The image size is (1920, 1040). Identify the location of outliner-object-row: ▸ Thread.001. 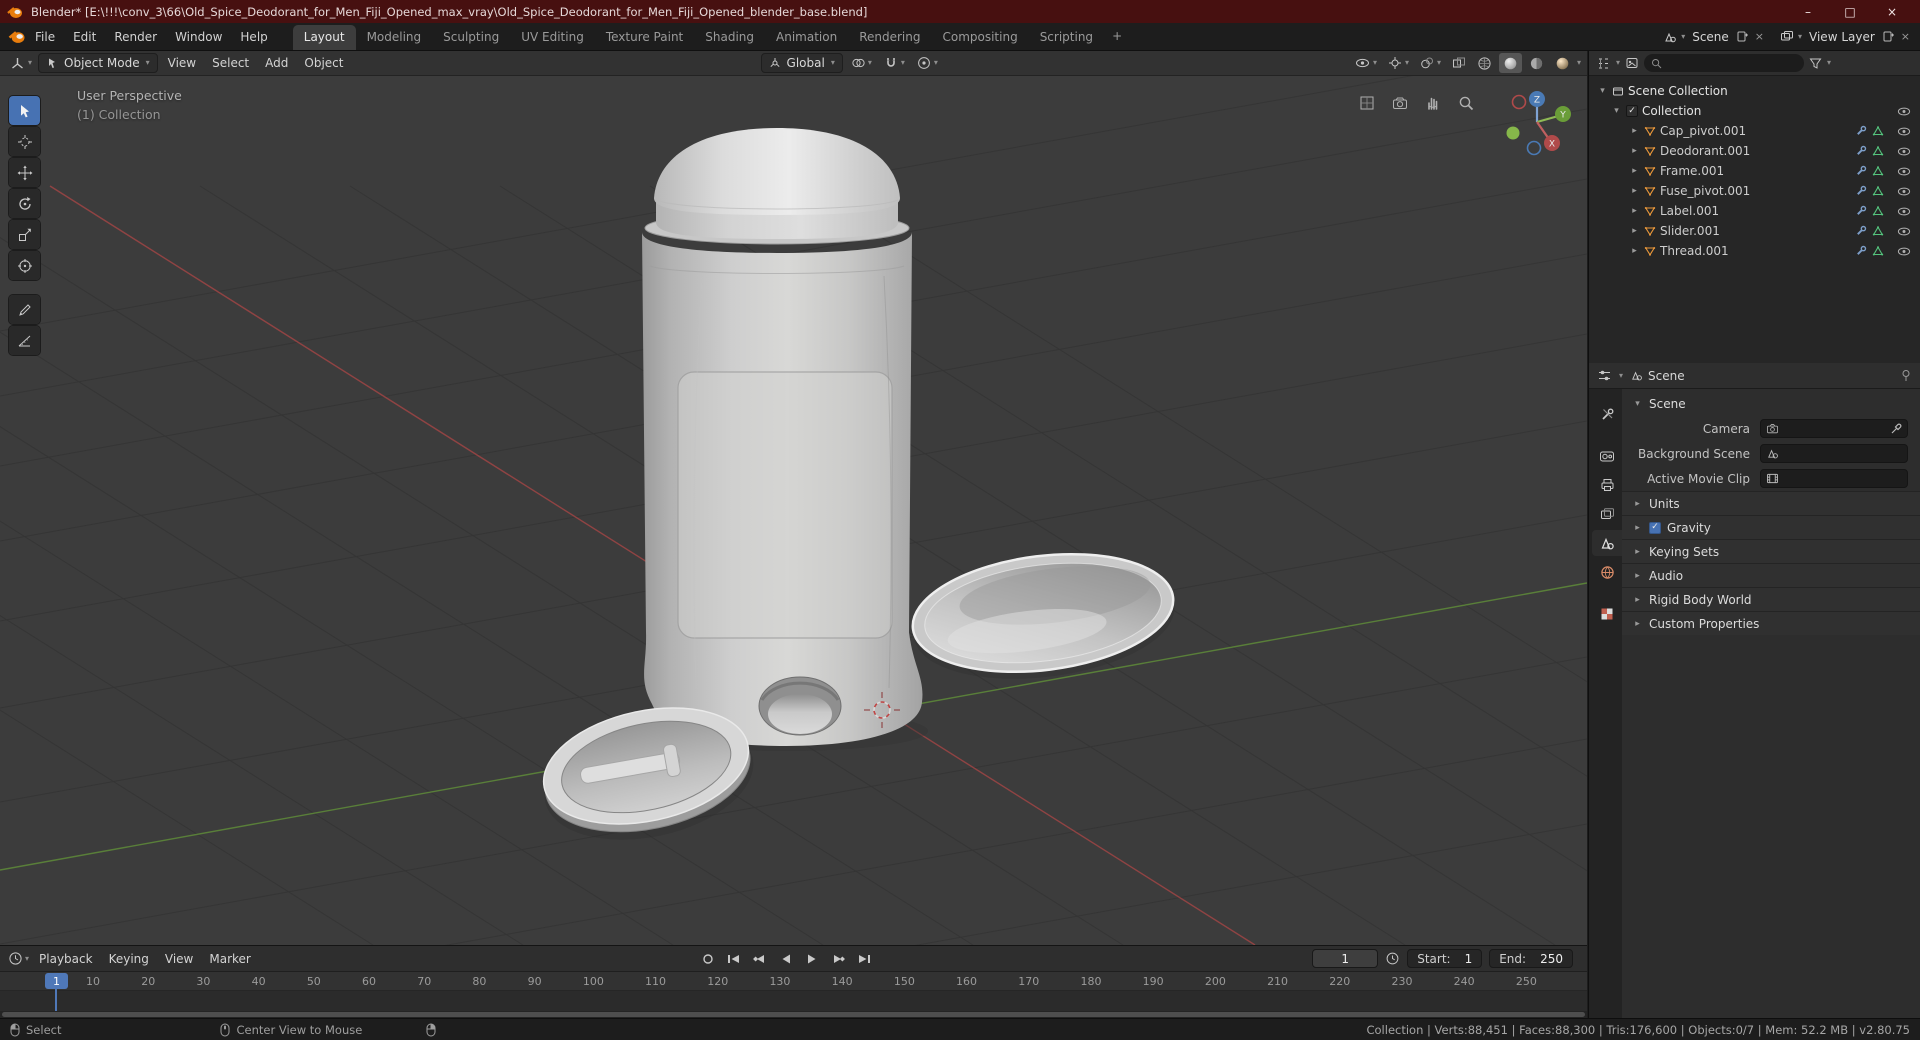
(1754, 251).